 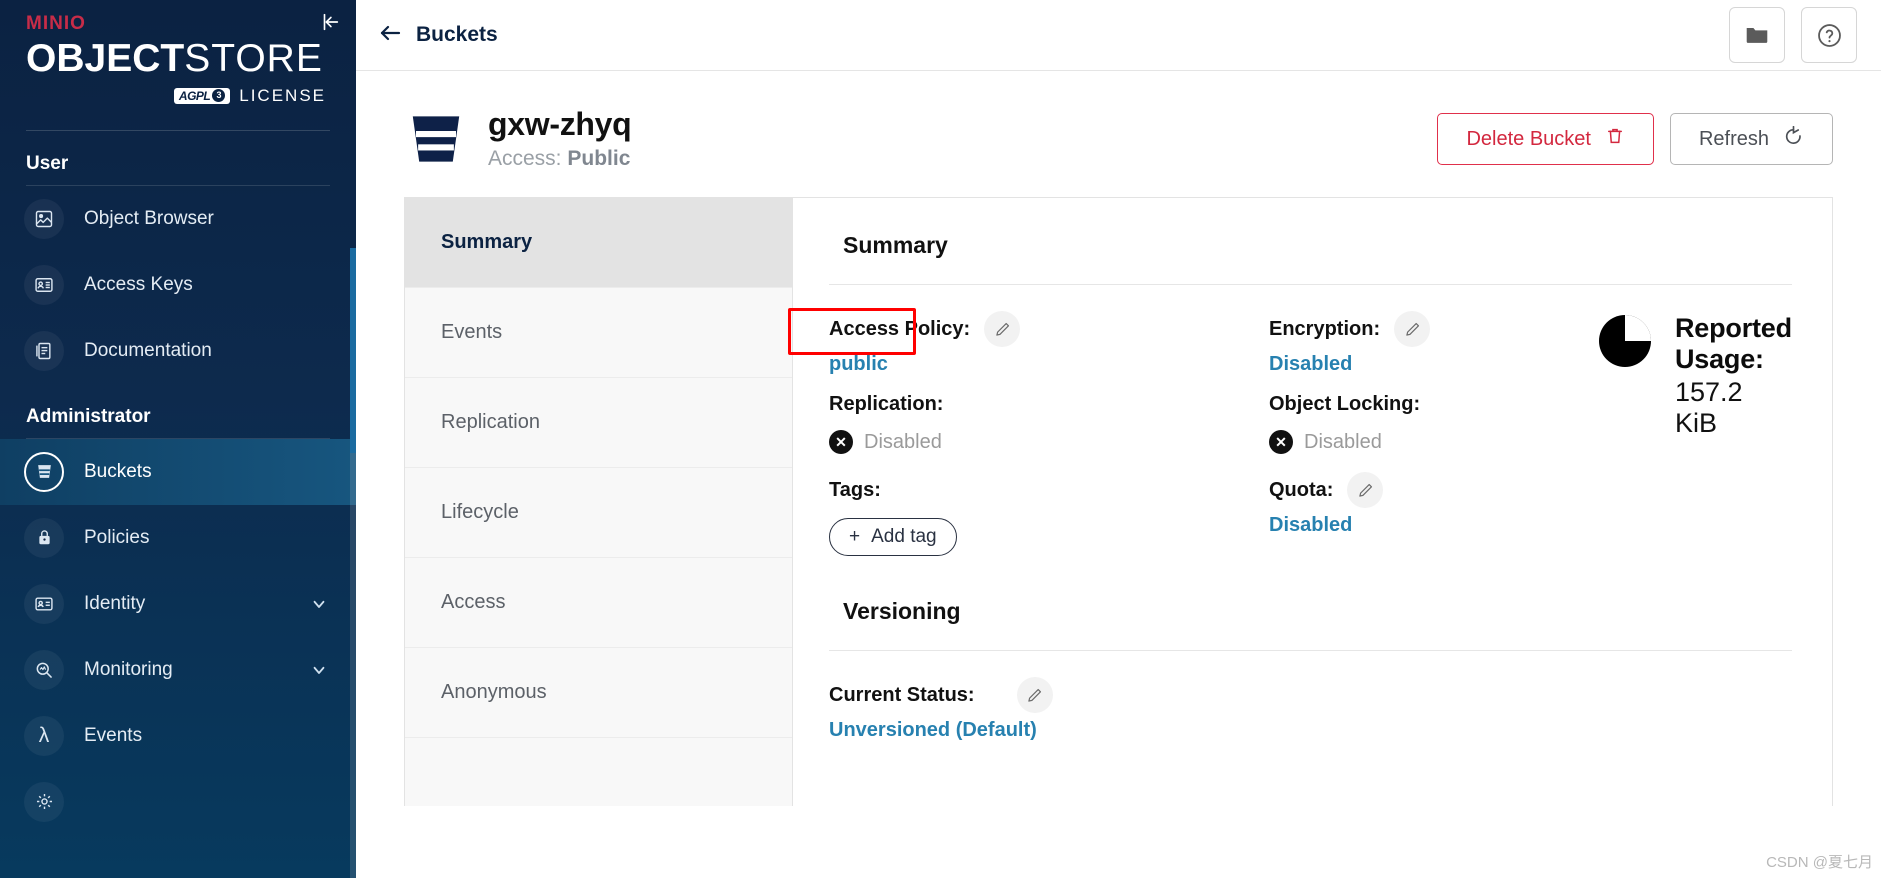 What do you see at coordinates (219, 96) in the screenshot?
I see `agpl-version: 3` at bounding box center [219, 96].